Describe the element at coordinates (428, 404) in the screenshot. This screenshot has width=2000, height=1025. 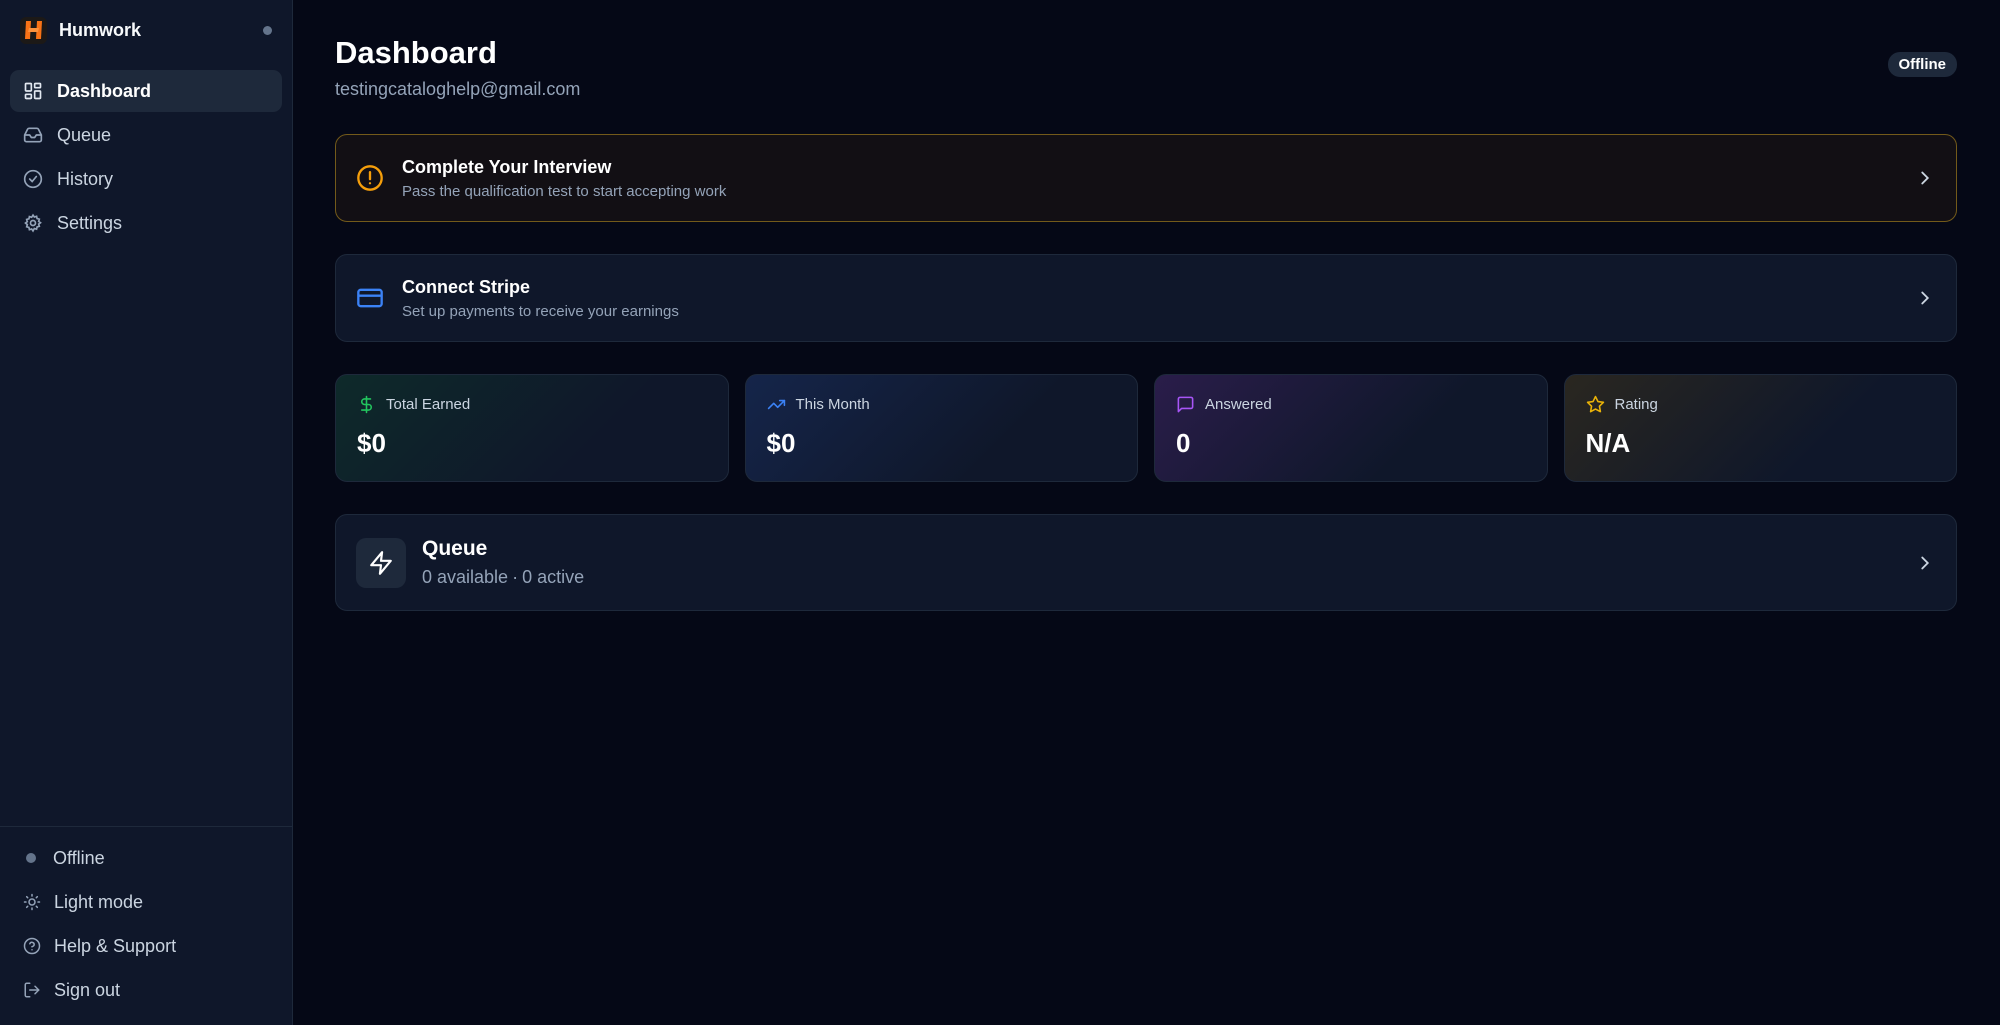
I see `stat-label: Total Earned` at that location.